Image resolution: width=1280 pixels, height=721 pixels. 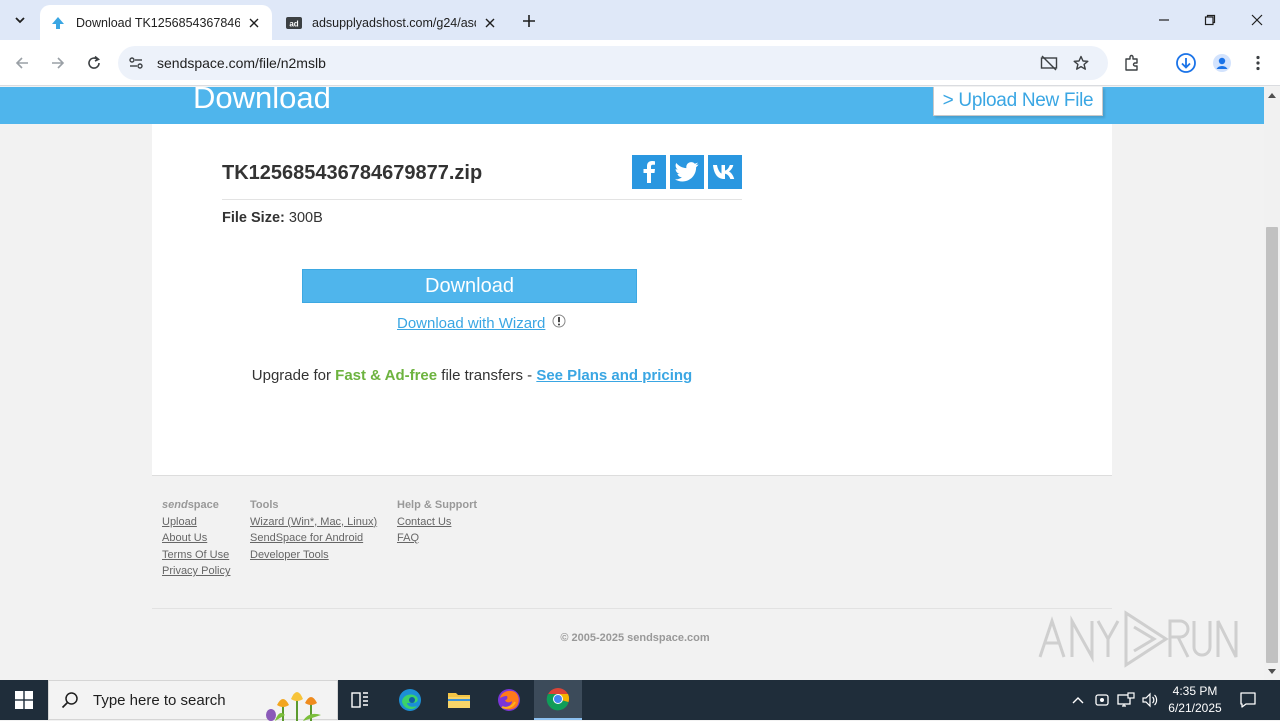 I want to click on footer-link-faq: FAQ, so click(x=437, y=538).